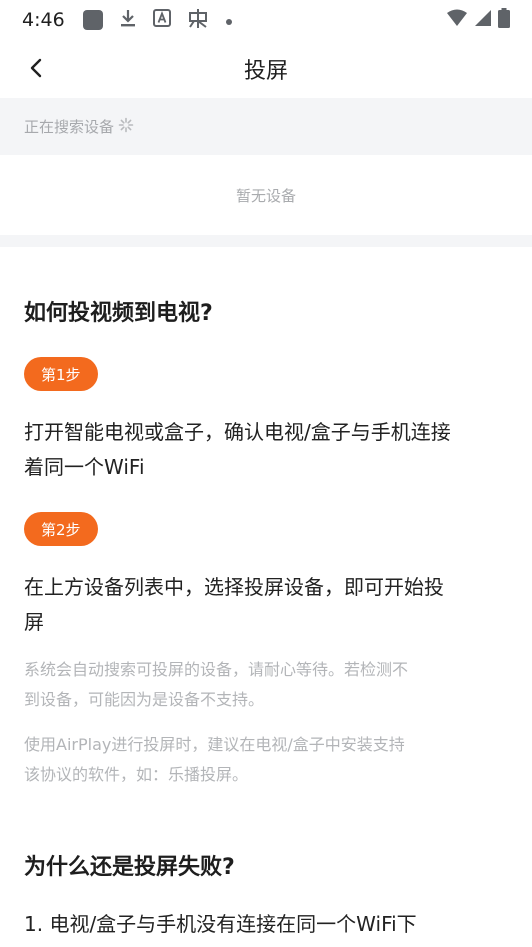  Describe the element at coordinates (216, 669) in the screenshot. I see `note-1-line1: 系统会自动搜索可投屏的设备，请耐心等待。若检测不` at that location.